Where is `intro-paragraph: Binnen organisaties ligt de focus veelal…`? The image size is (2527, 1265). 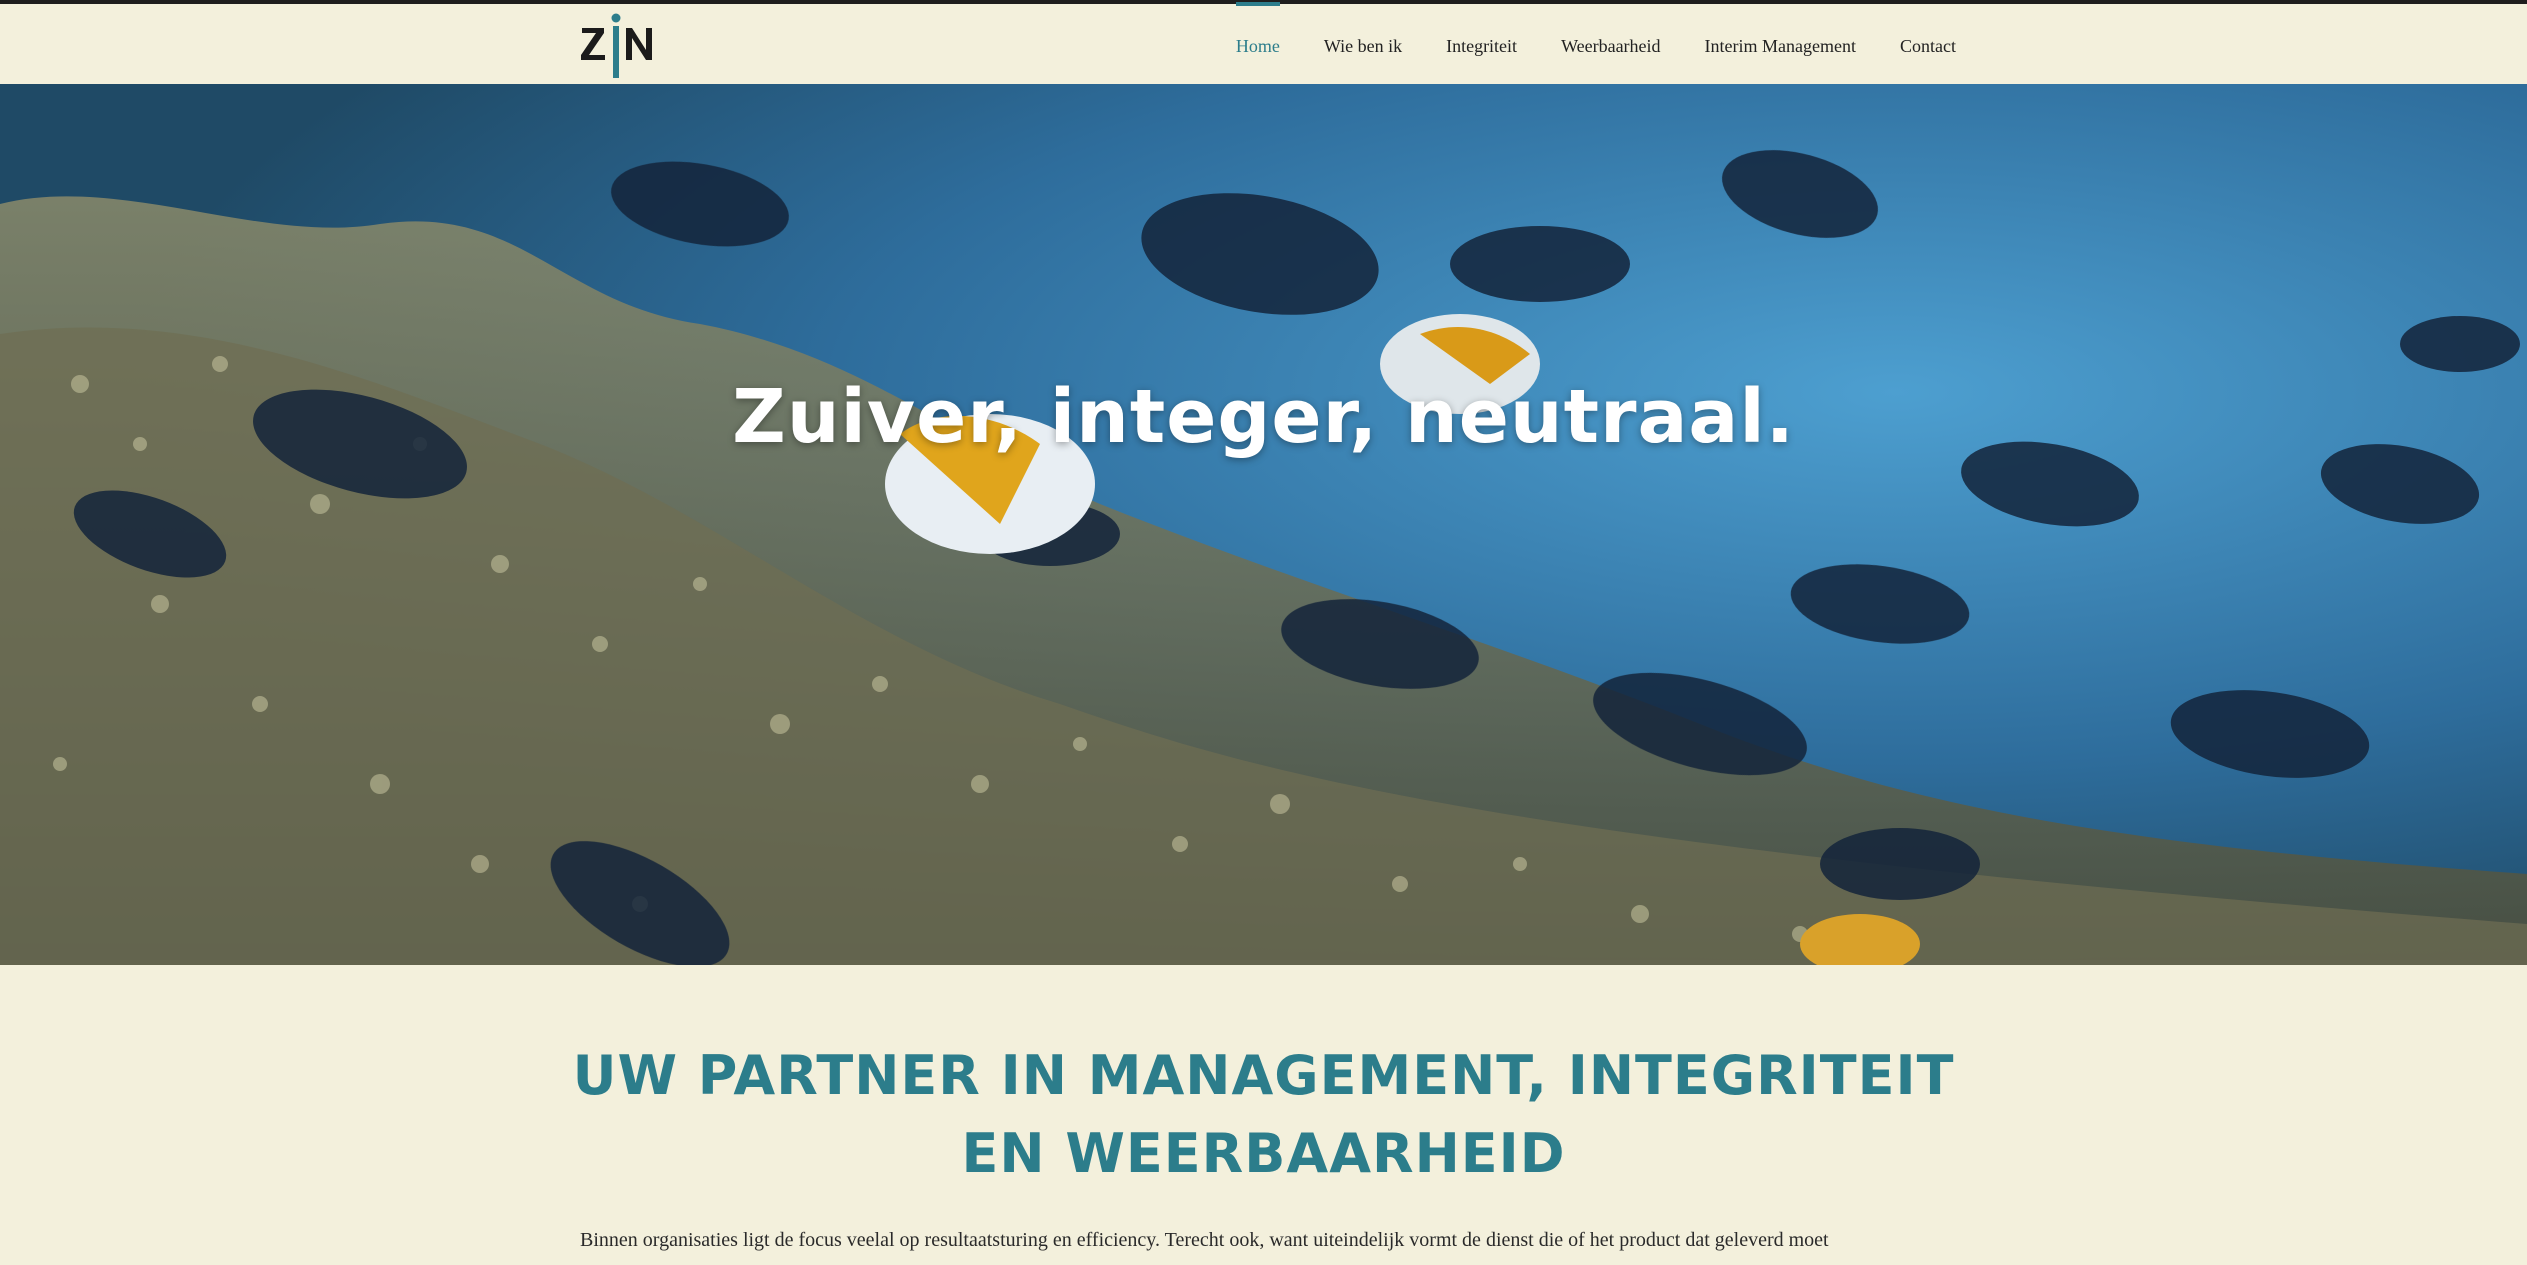 intro-paragraph: Binnen organisaties ligt de focus veelal… is located at coordinates (1204, 1240).